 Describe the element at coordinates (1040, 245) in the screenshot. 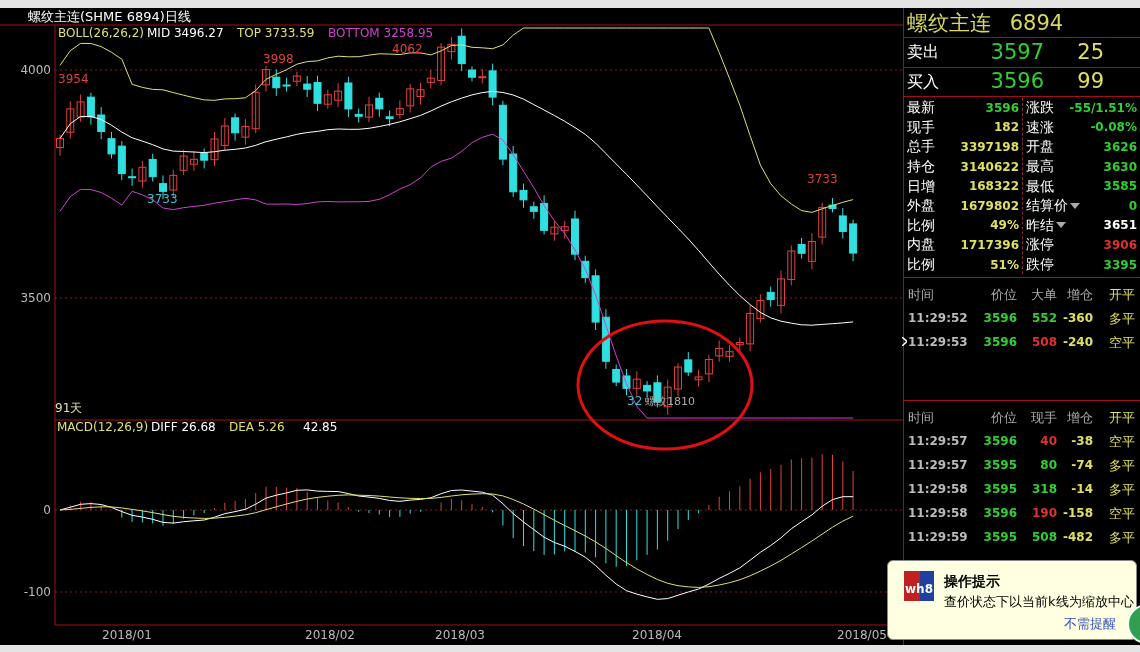

I see `stat-label: 涨停` at that location.